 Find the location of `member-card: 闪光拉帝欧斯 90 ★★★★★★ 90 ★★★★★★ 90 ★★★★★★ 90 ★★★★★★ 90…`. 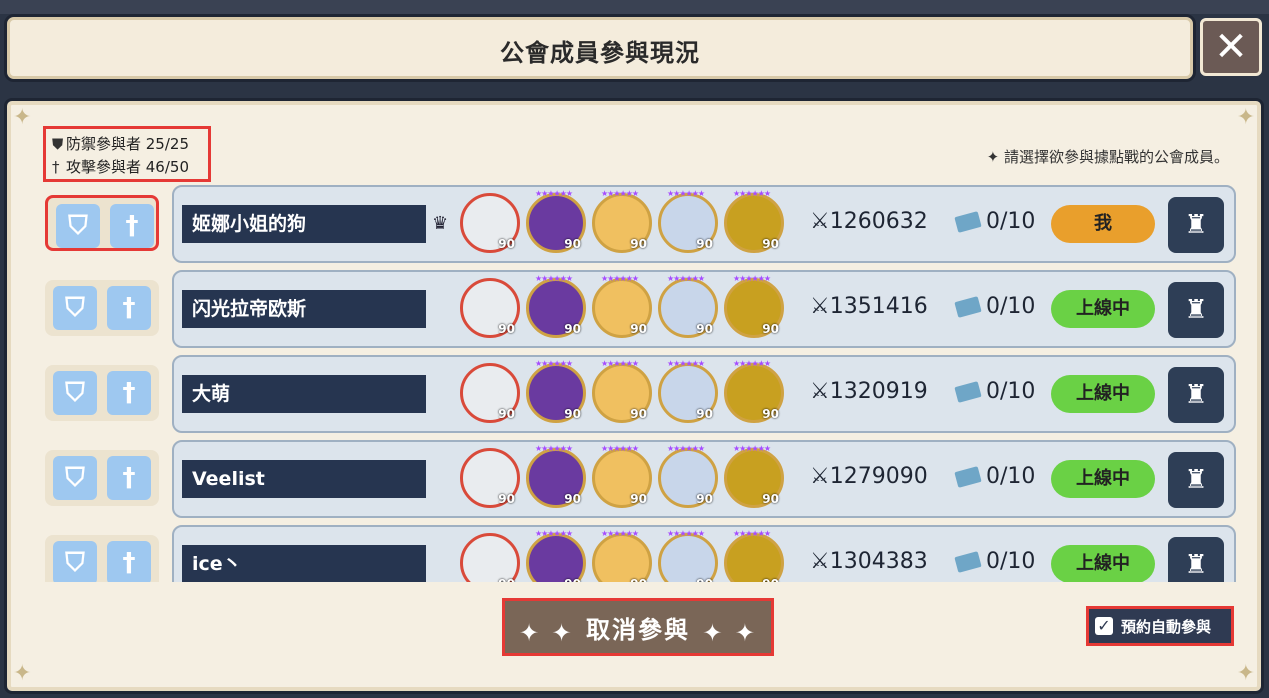

member-card: 闪光拉帝欧斯 90 ★★★★★★ 90 ★★★★★★ 90 ★★★★★★ 90 ★★★★★★ 90… is located at coordinates (704, 309).